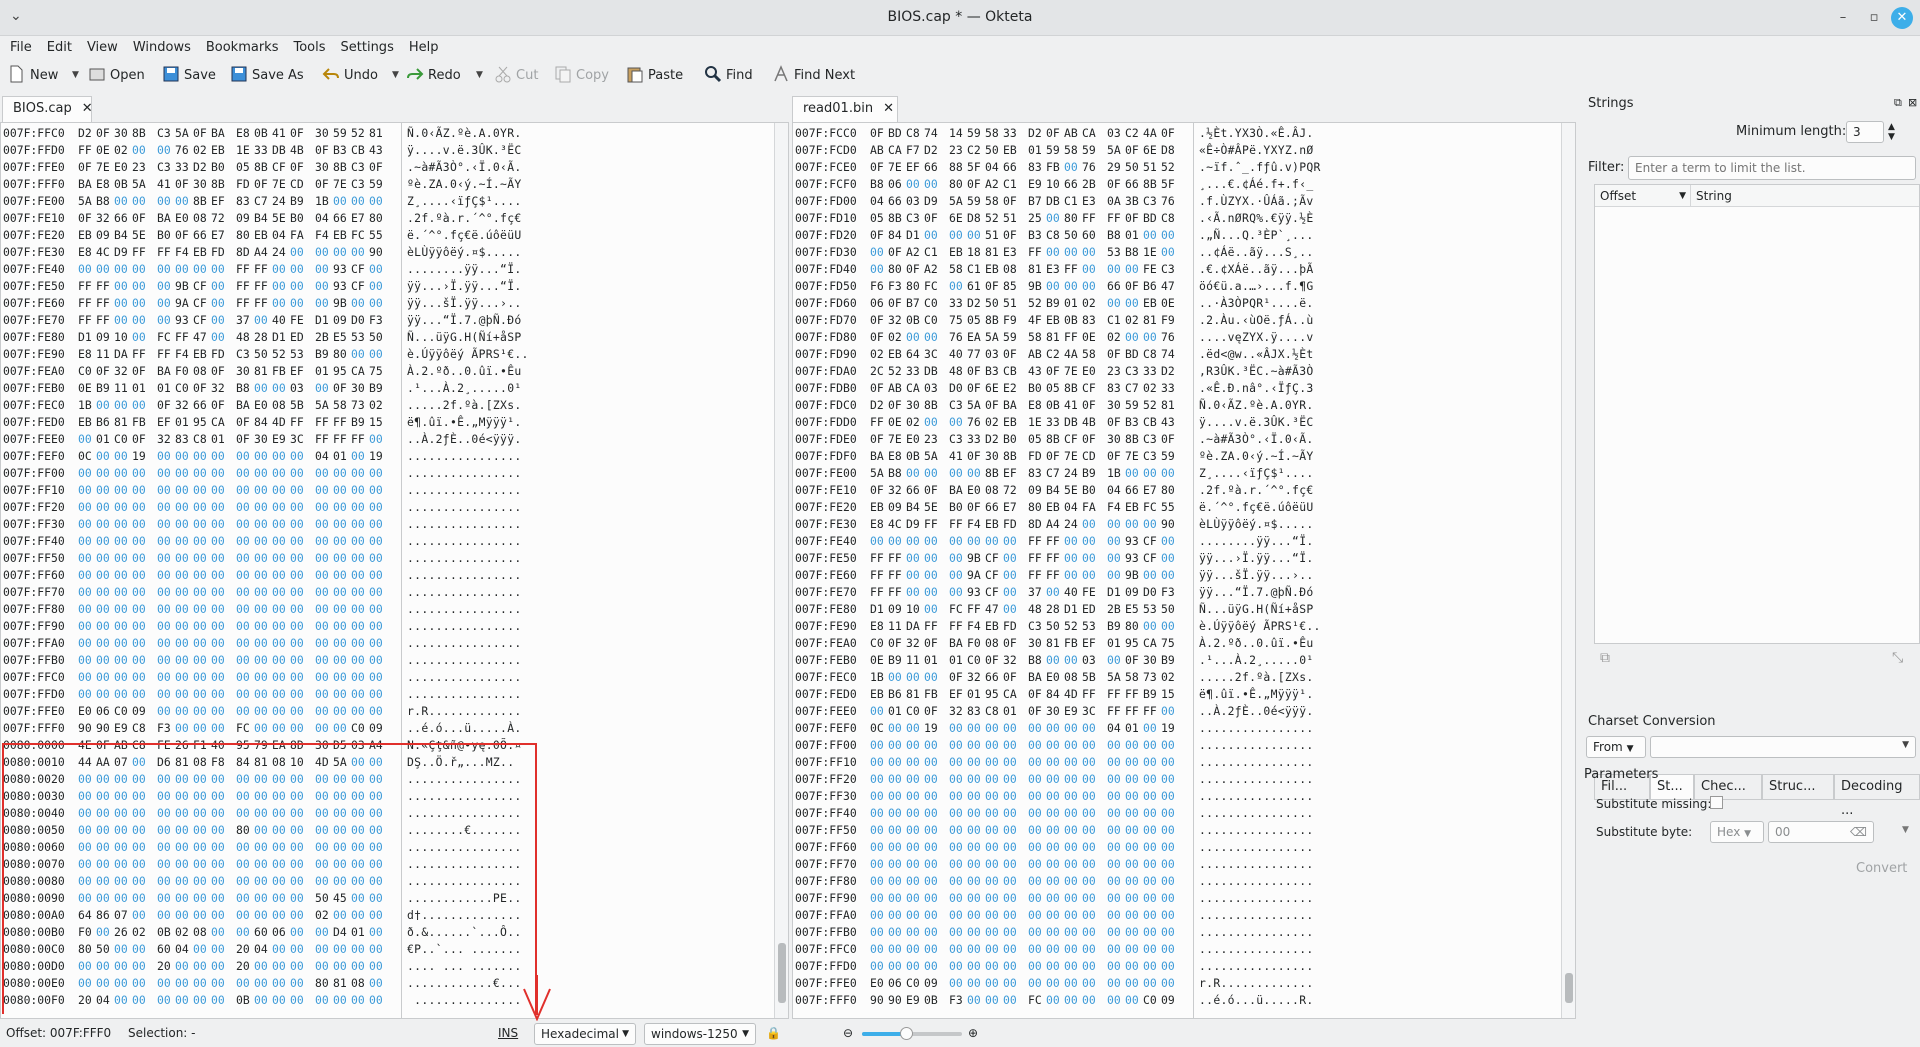  I want to click on hex-byte: C0, so click(932, 303).